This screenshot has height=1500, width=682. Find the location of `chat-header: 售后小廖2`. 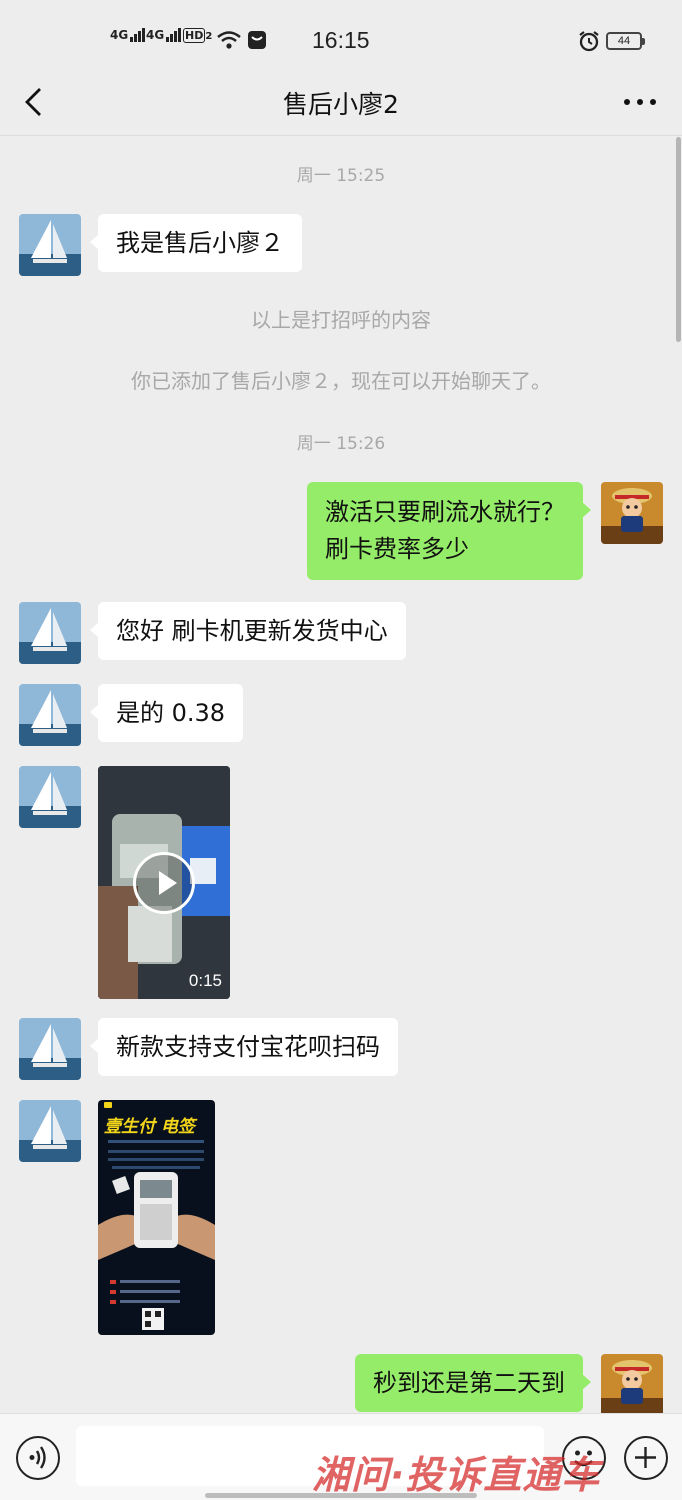

chat-header: 售后小廖2 is located at coordinates (341, 103).